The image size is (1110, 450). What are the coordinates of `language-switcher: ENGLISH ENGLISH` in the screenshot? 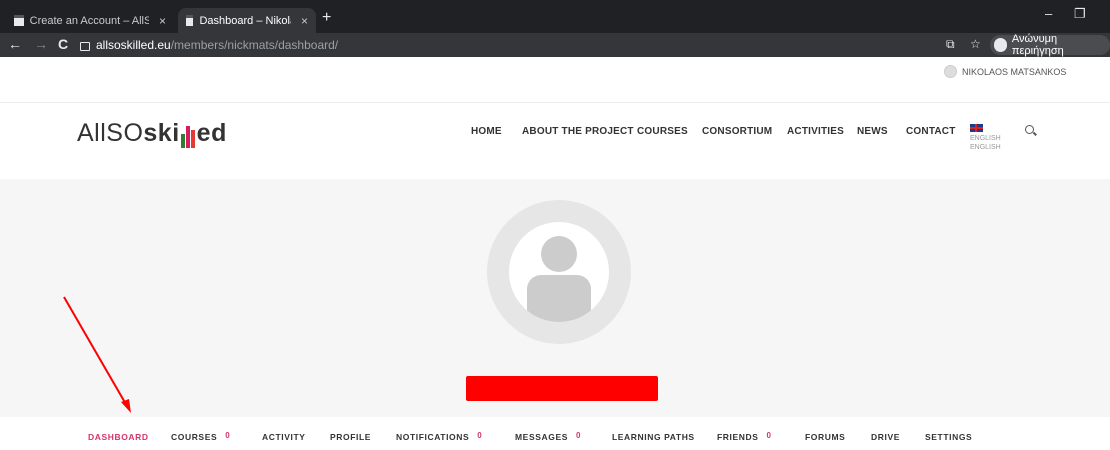 It's located at (985, 138).